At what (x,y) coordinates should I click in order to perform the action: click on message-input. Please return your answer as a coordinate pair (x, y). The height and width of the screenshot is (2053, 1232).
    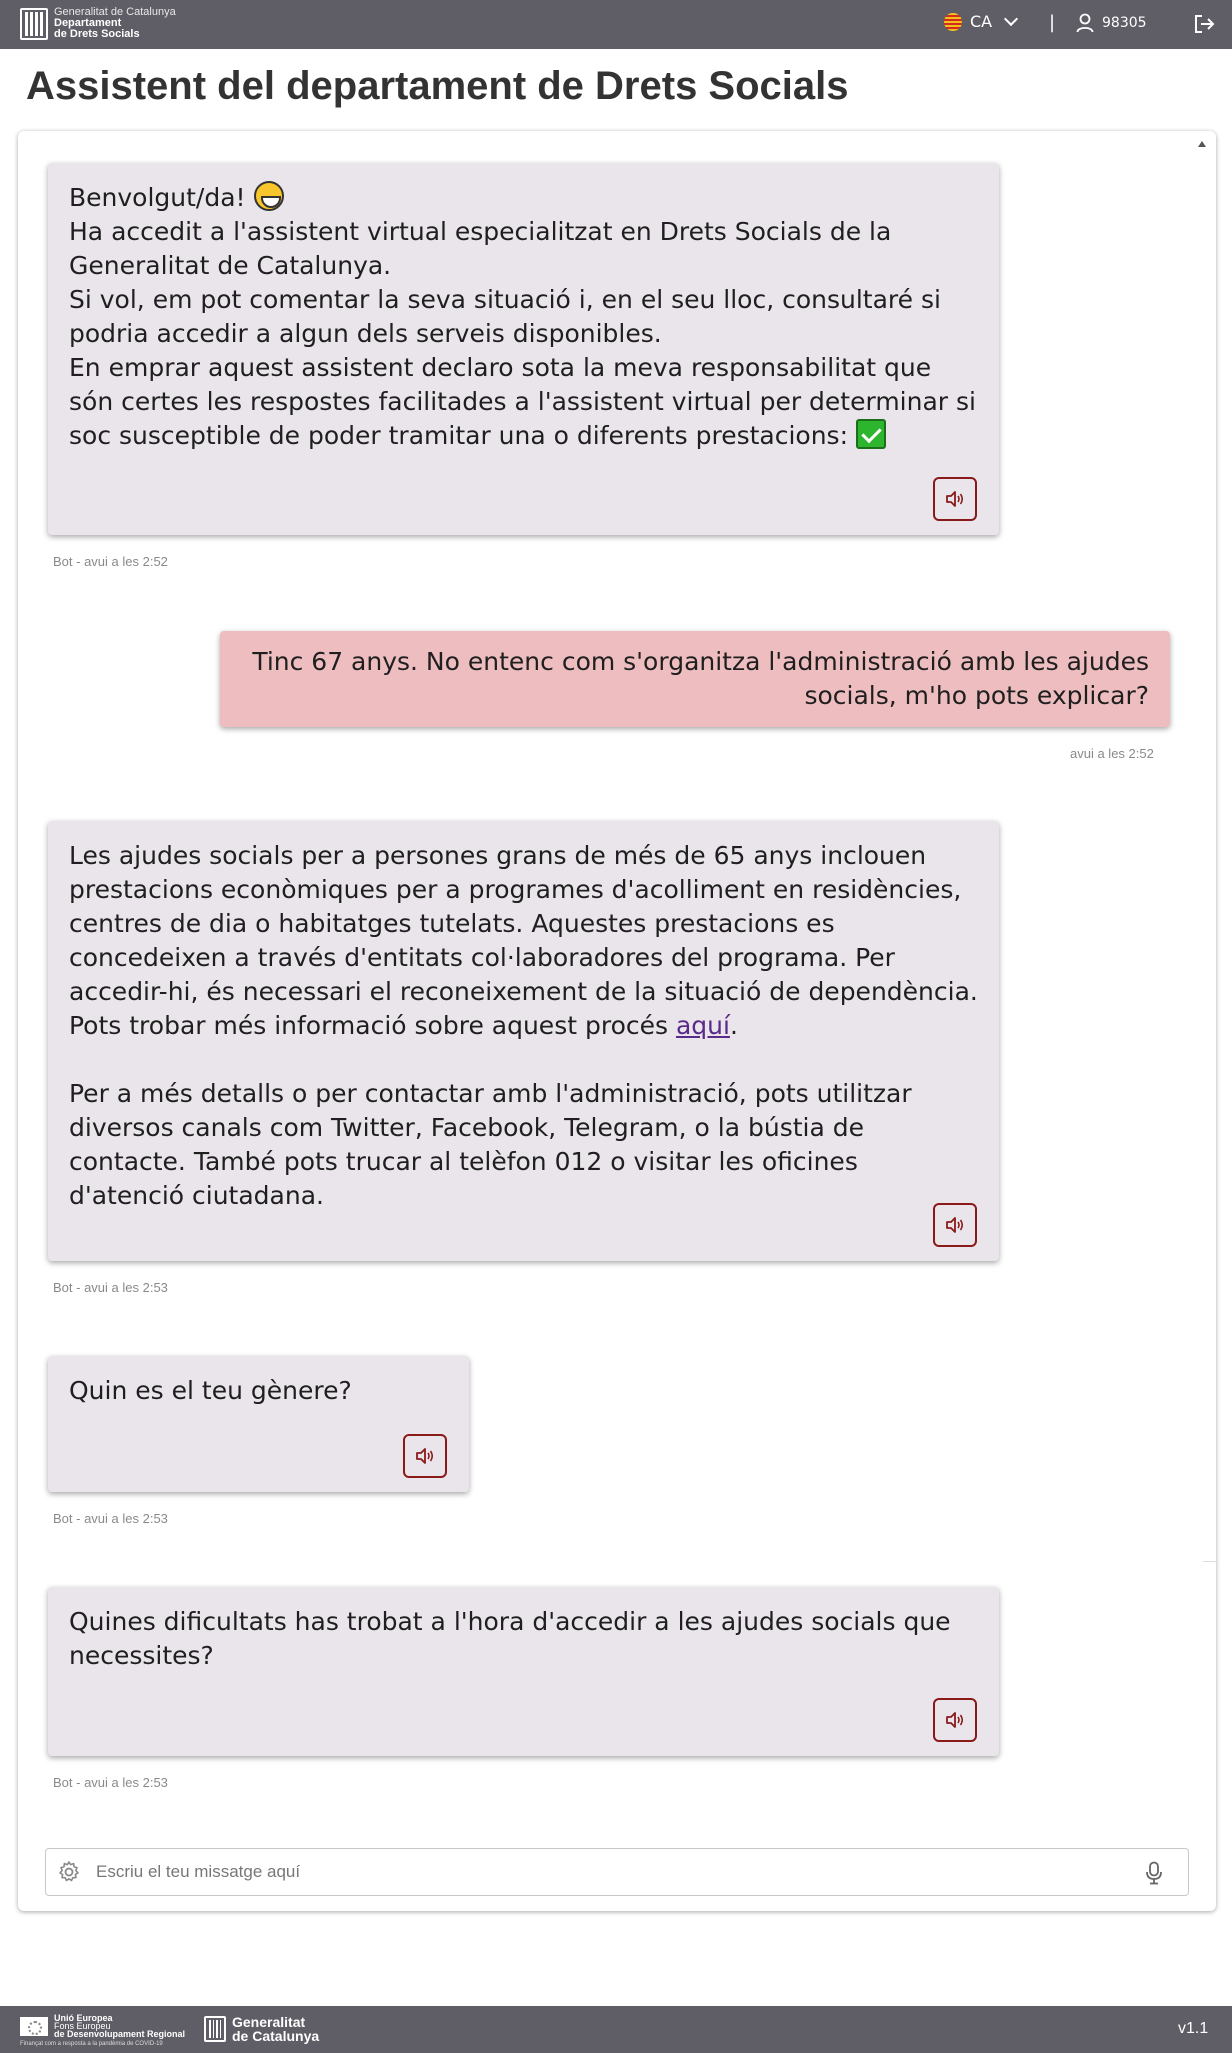
    Looking at the image, I should click on (596, 1872).